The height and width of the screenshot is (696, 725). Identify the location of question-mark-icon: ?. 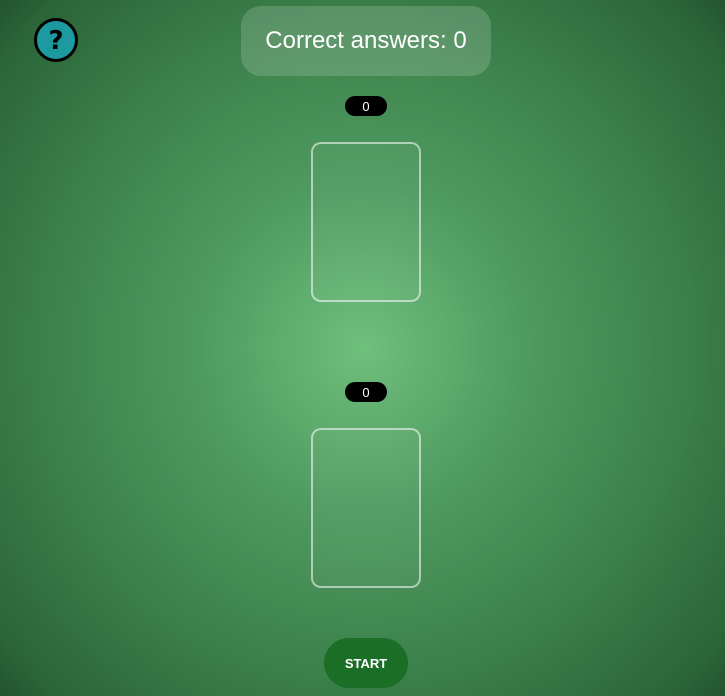
(56, 40).